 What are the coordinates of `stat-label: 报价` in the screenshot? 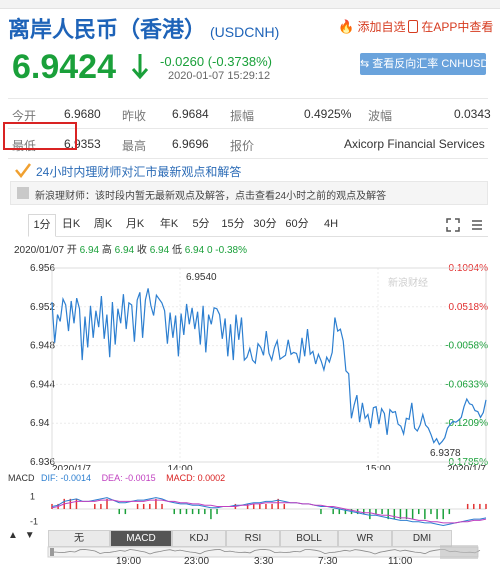 It's located at (242, 146).